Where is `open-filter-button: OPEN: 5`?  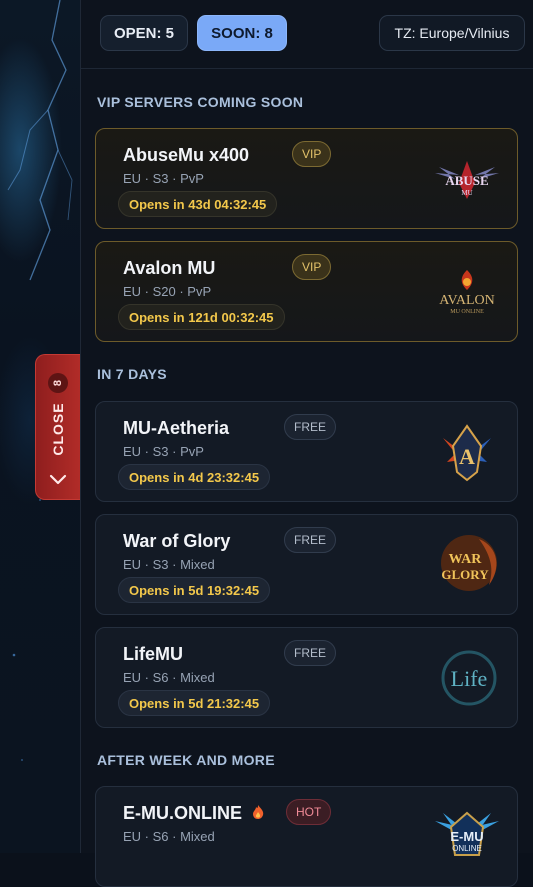
open-filter-button: OPEN: 5 is located at coordinates (144, 33).